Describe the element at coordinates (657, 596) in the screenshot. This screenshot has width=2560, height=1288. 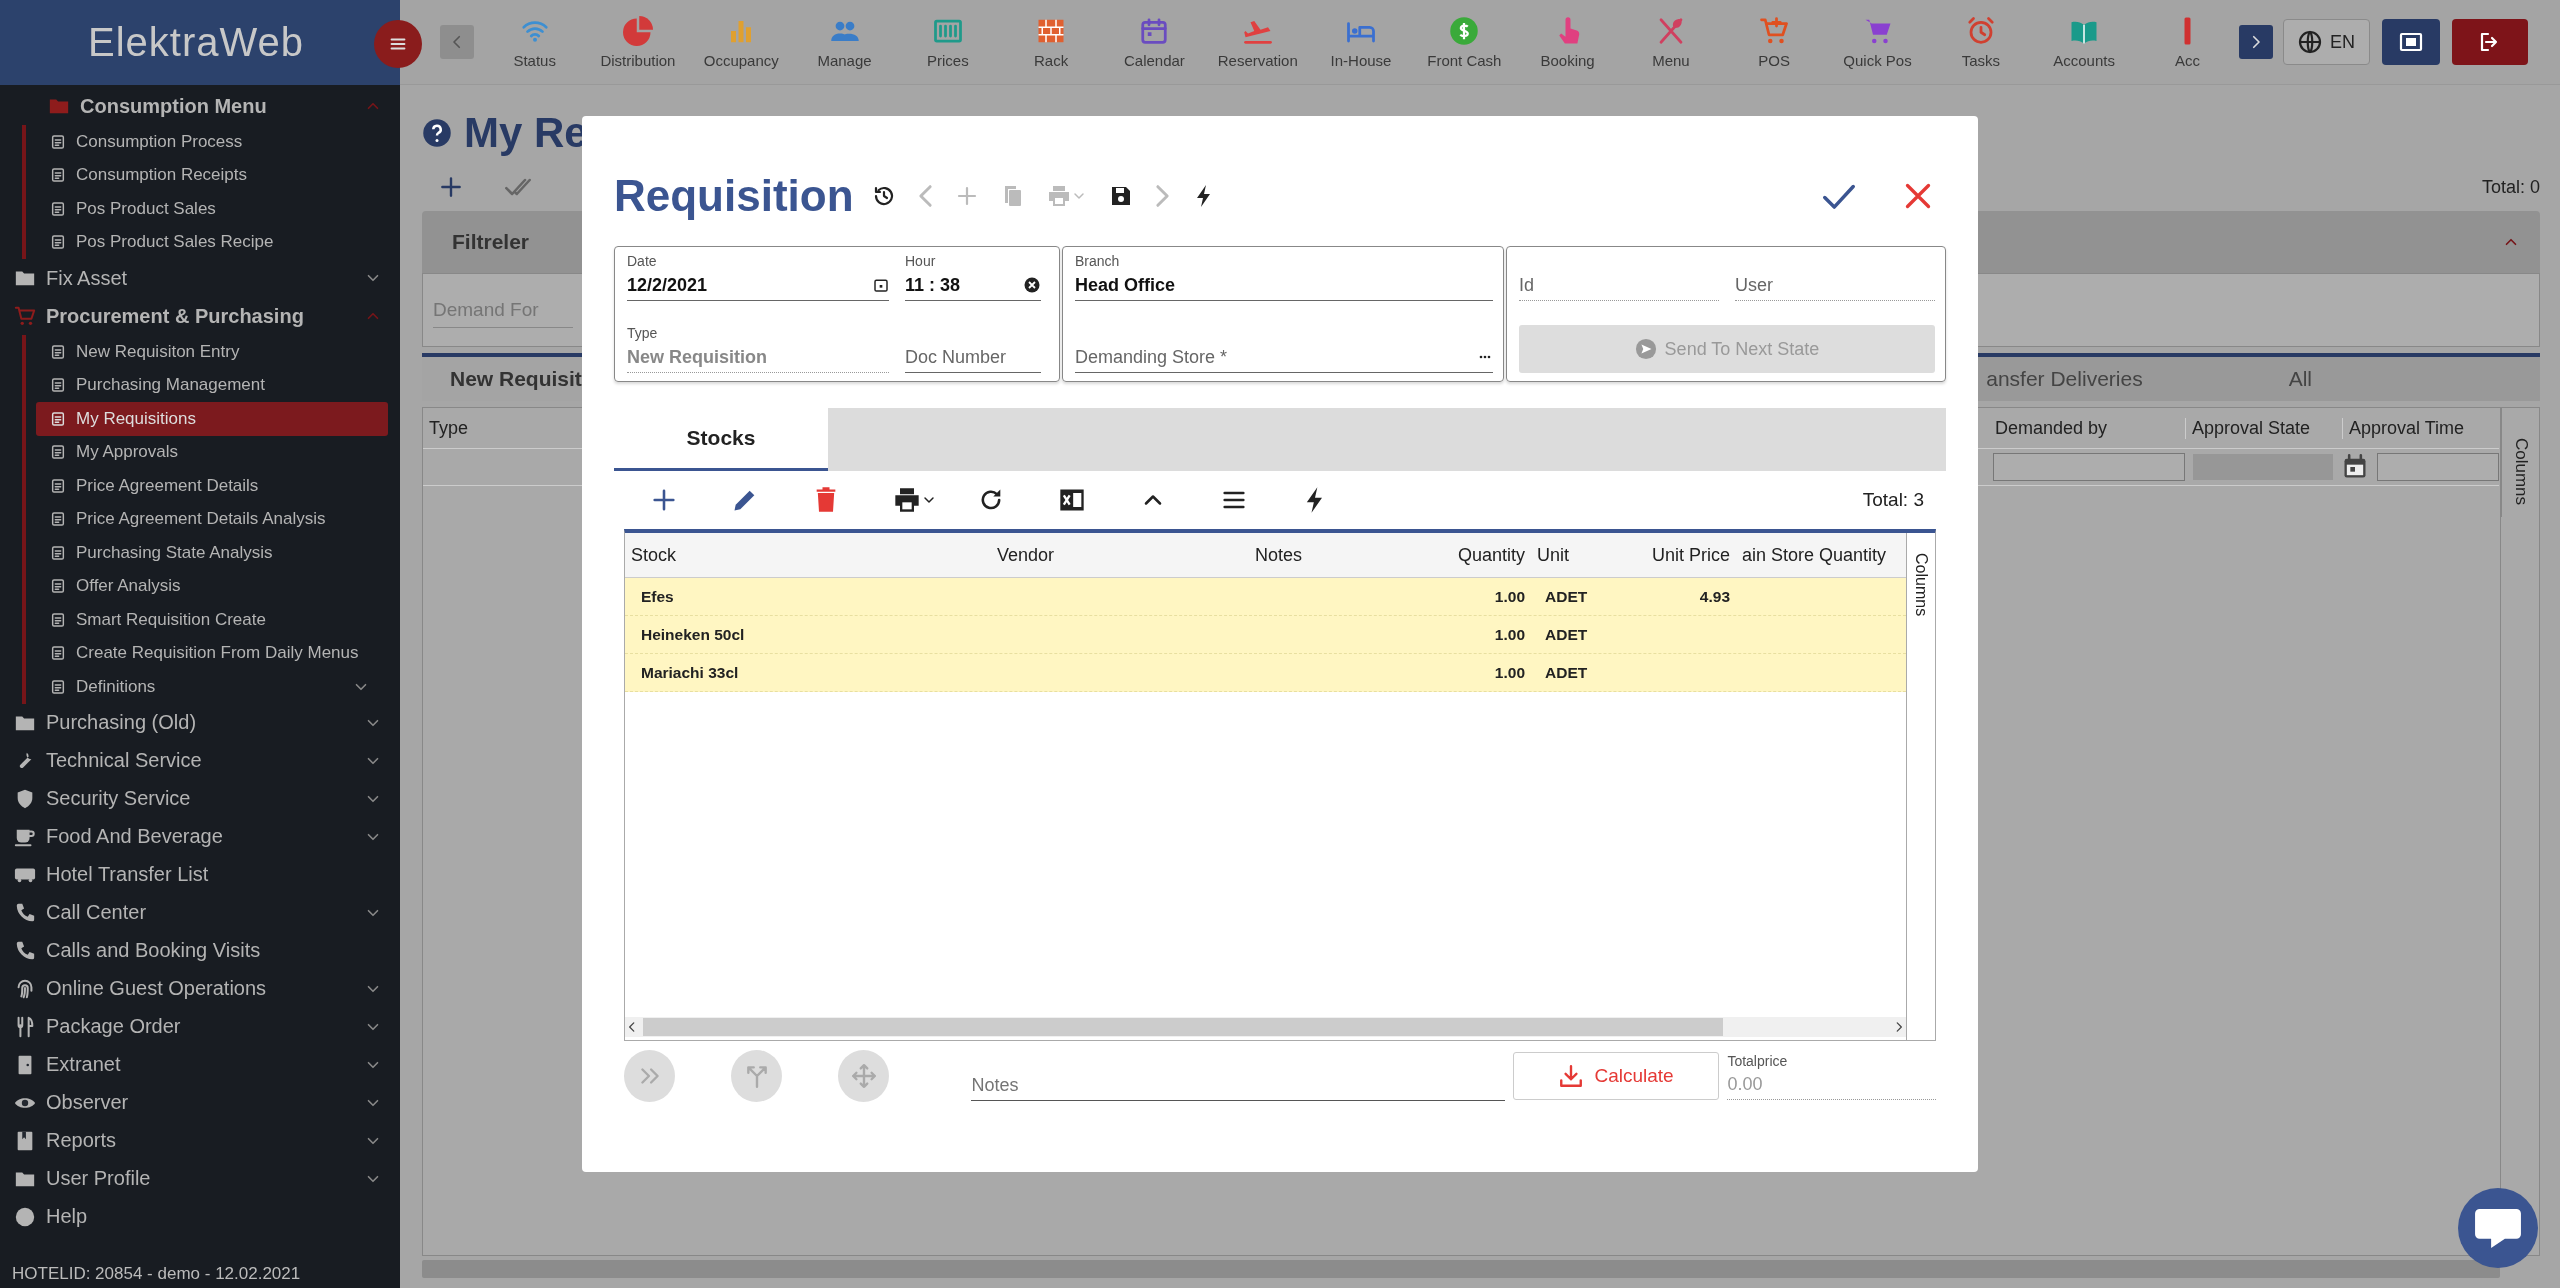
I see `table-cell-text: Efes` at that location.